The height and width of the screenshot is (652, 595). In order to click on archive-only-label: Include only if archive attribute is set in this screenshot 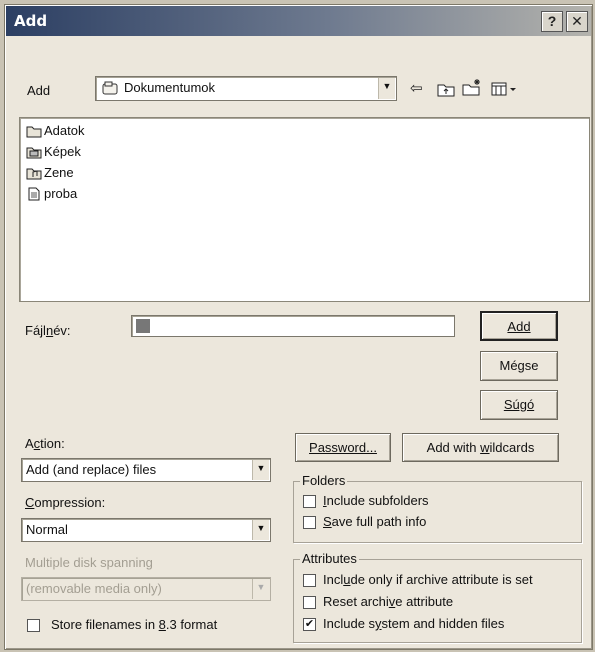, I will do `click(428, 579)`.